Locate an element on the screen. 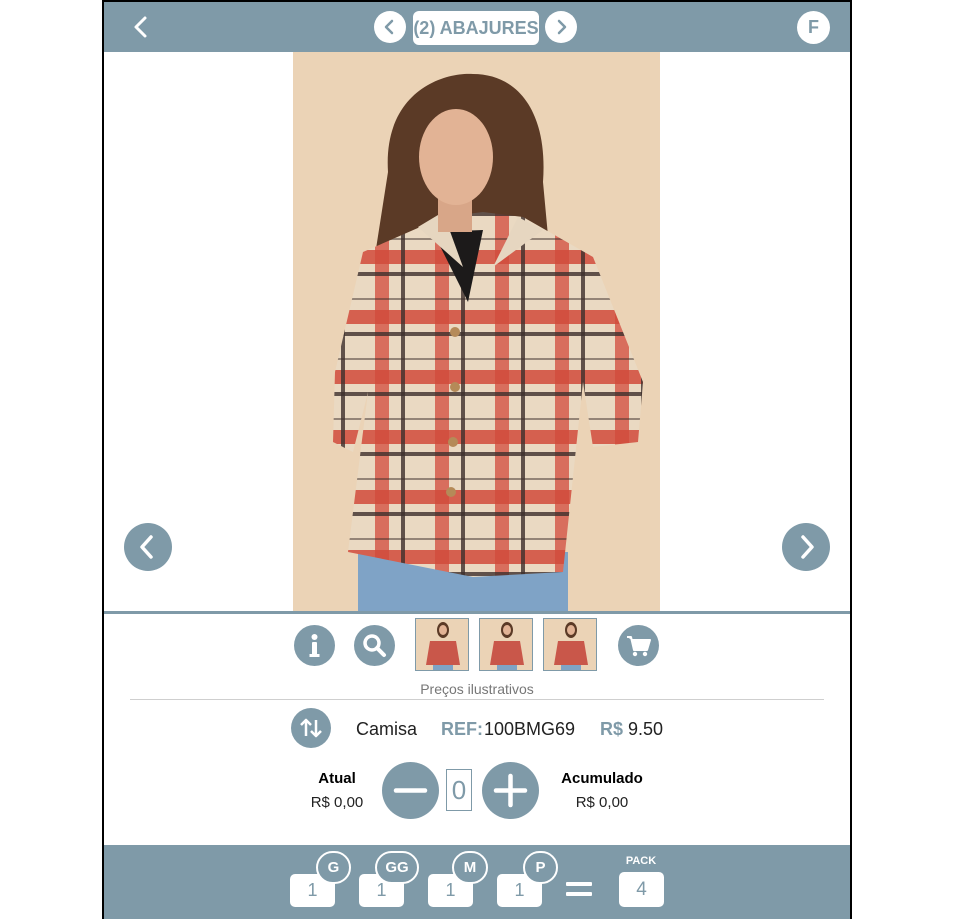 This screenshot has height=919, width=967. next-category-button is located at coordinates (561, 27).